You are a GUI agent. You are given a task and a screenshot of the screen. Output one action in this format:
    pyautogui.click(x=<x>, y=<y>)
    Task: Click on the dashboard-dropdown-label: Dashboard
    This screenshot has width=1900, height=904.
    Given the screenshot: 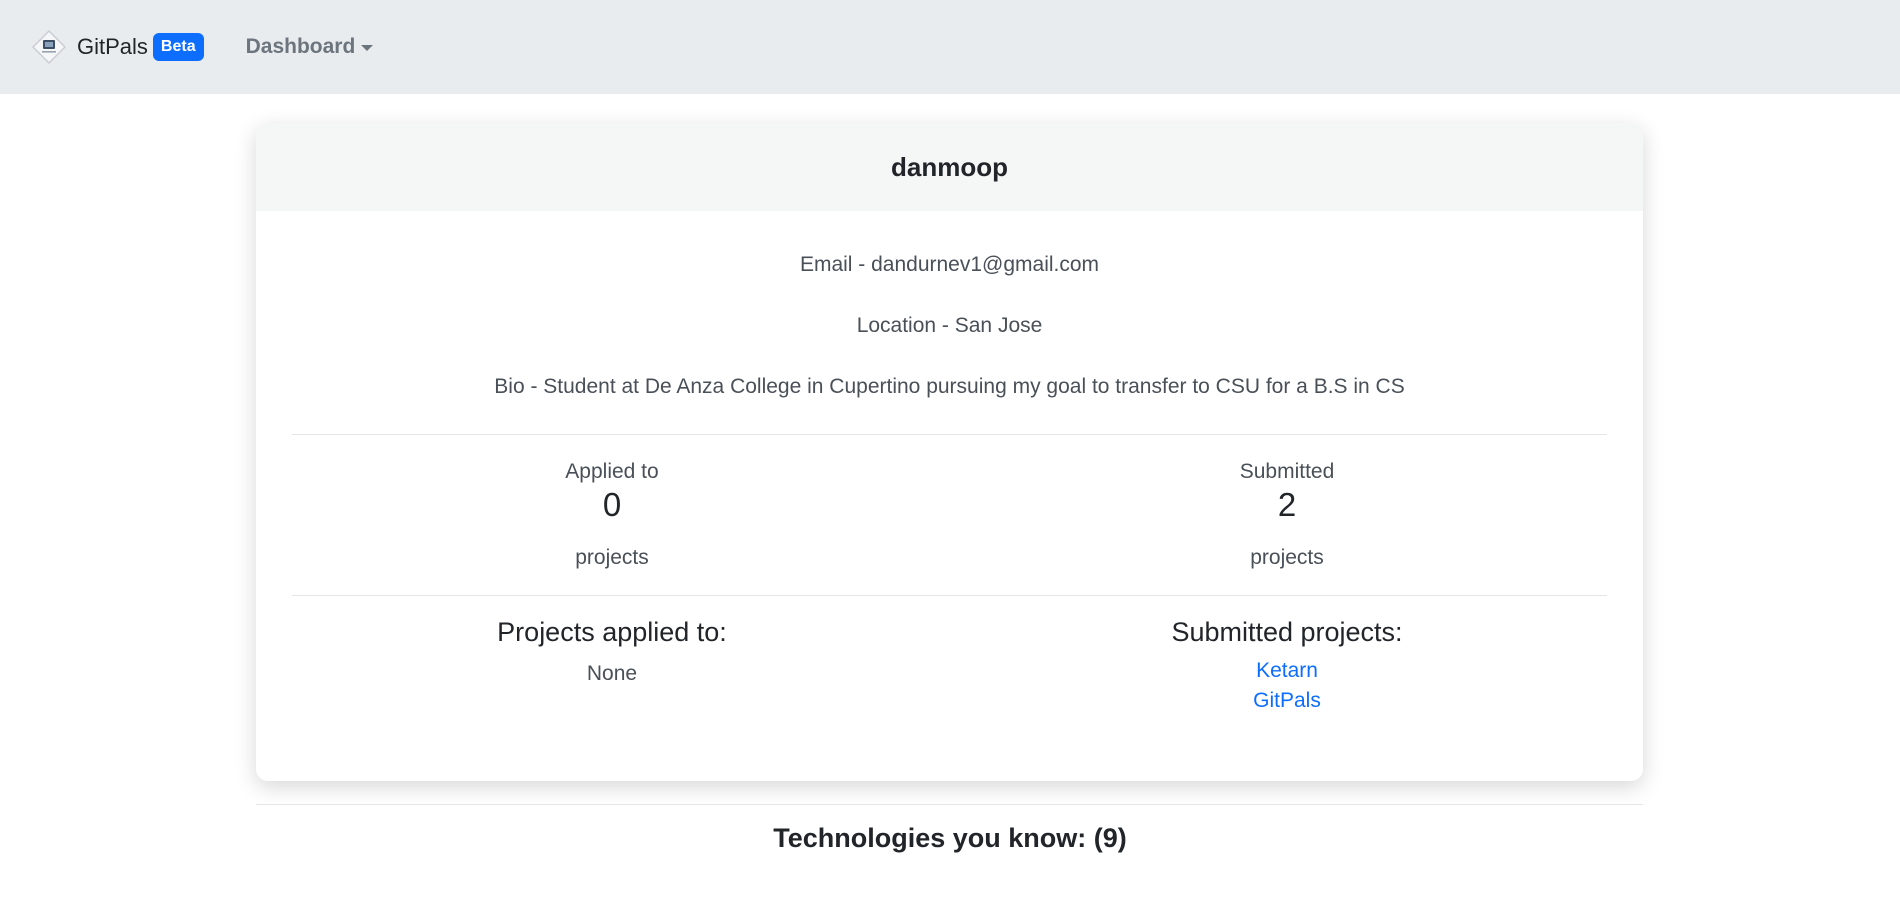 What is the action you would take?
    pyautogui.click(x=300, y=46)
    